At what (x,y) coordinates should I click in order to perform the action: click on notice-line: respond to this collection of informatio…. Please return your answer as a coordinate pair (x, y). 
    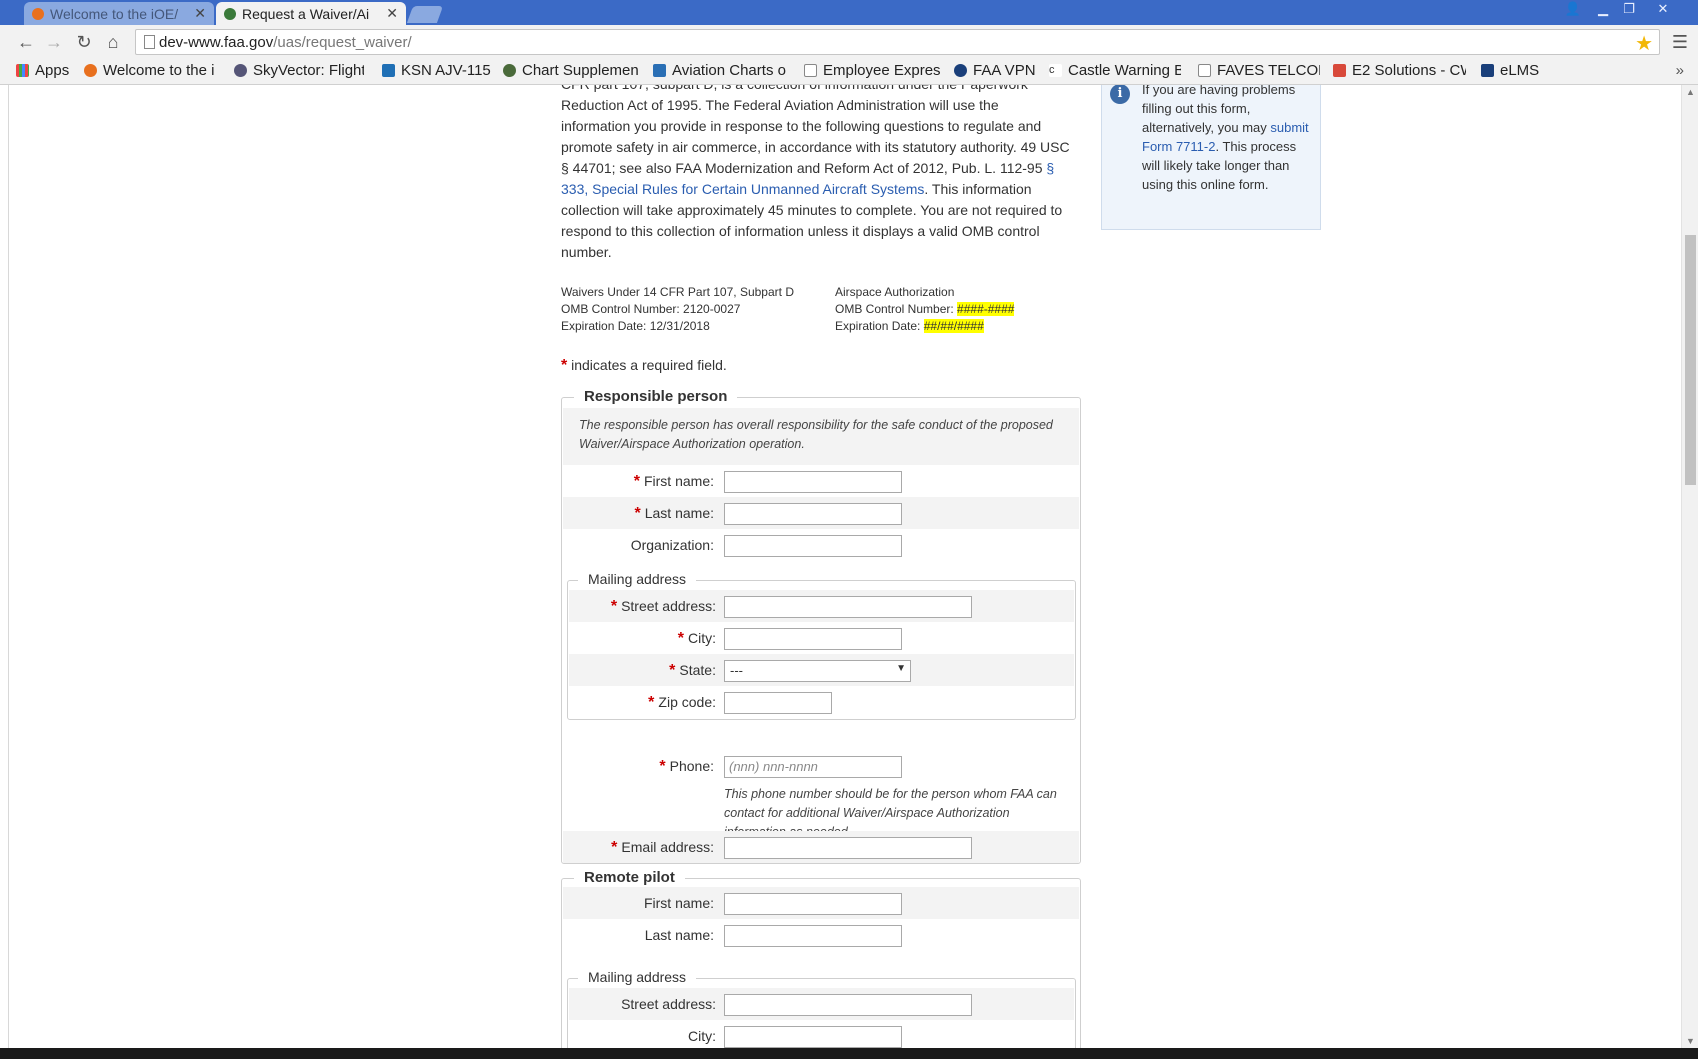
    Looking at the image, I should click on (800, 231).